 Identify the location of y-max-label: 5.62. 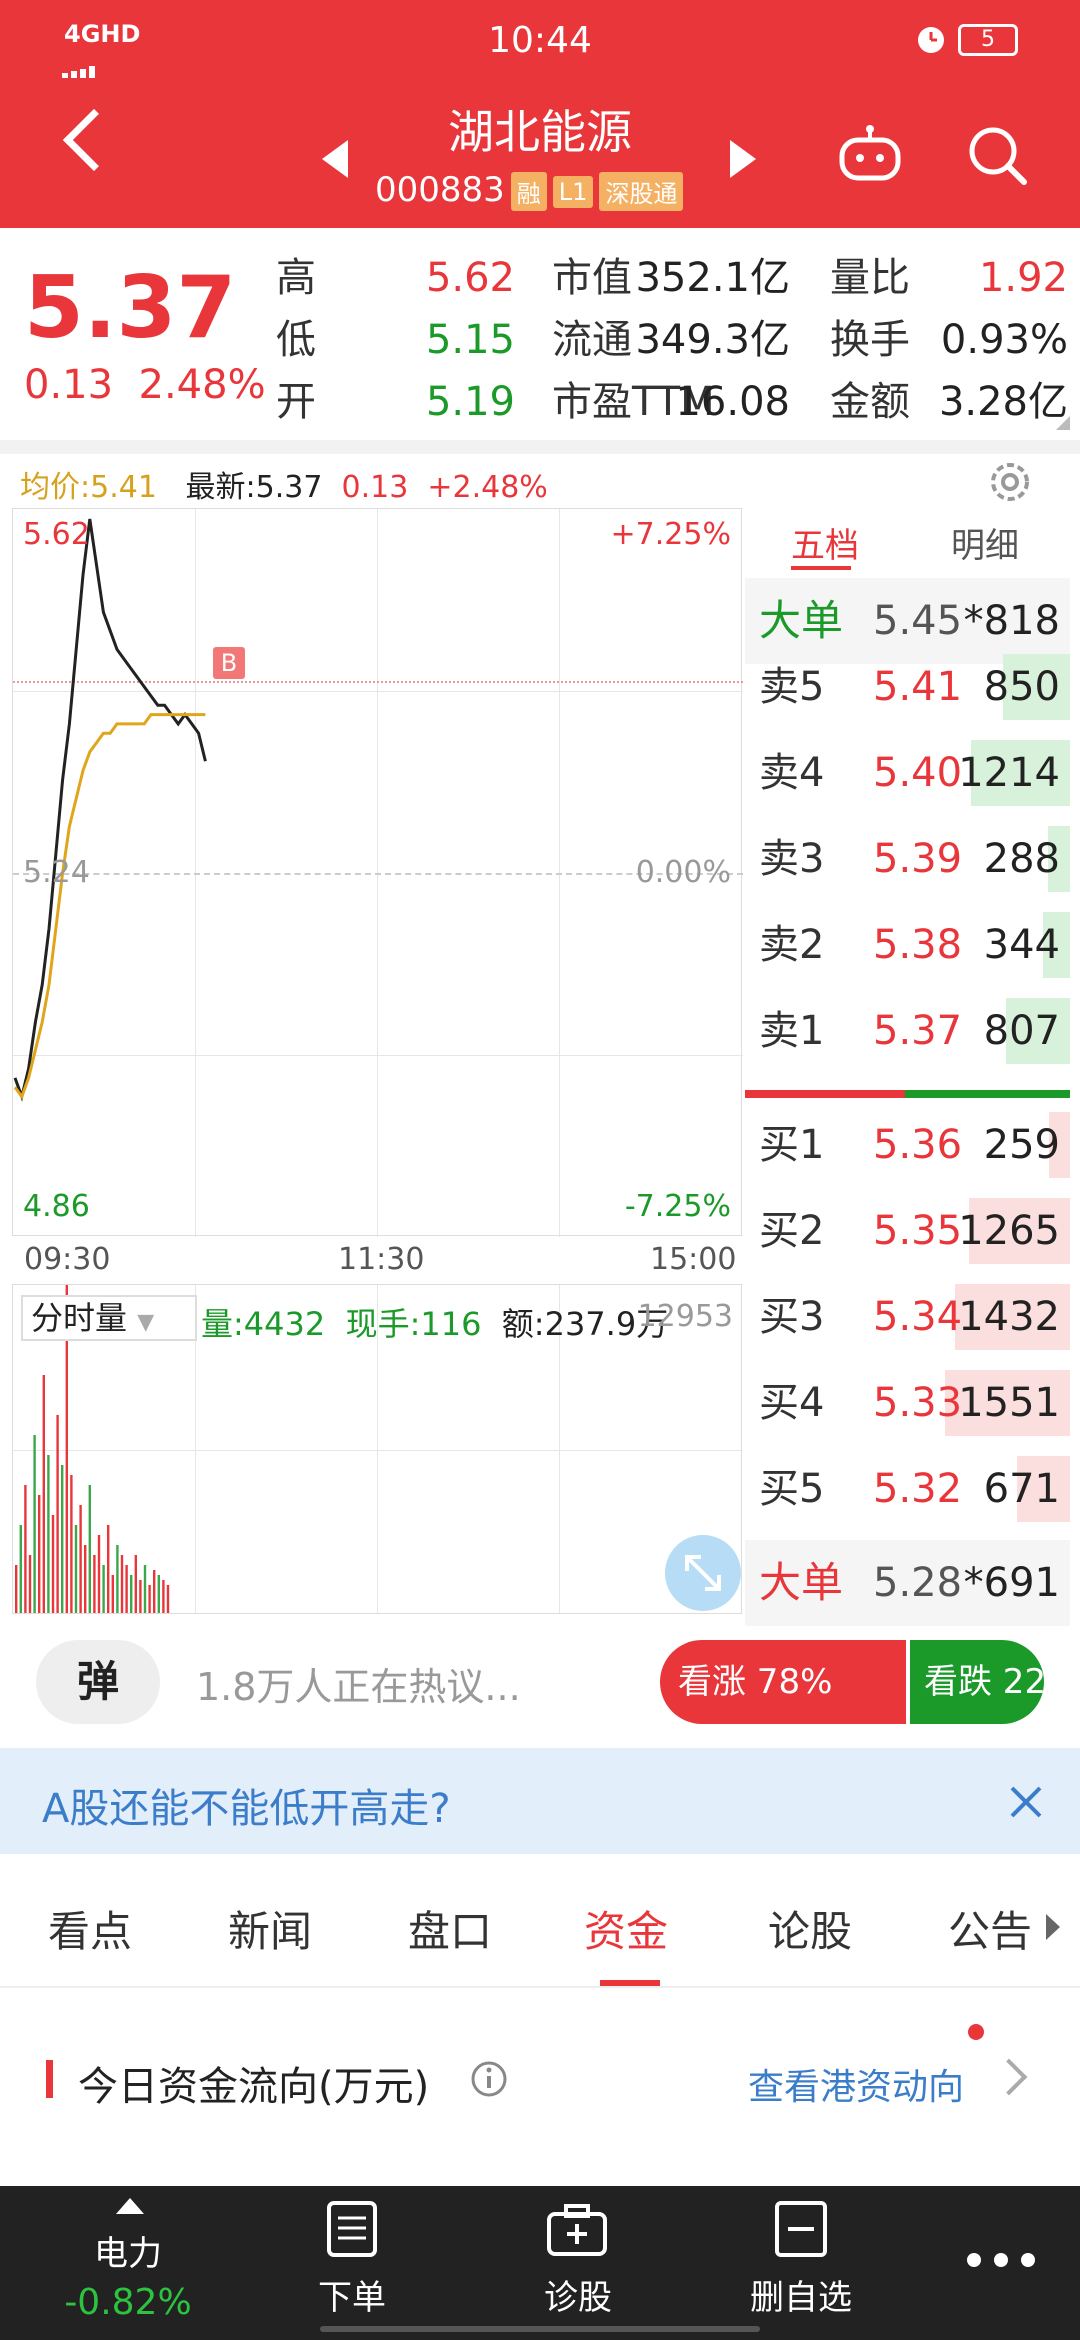
(56, 534).